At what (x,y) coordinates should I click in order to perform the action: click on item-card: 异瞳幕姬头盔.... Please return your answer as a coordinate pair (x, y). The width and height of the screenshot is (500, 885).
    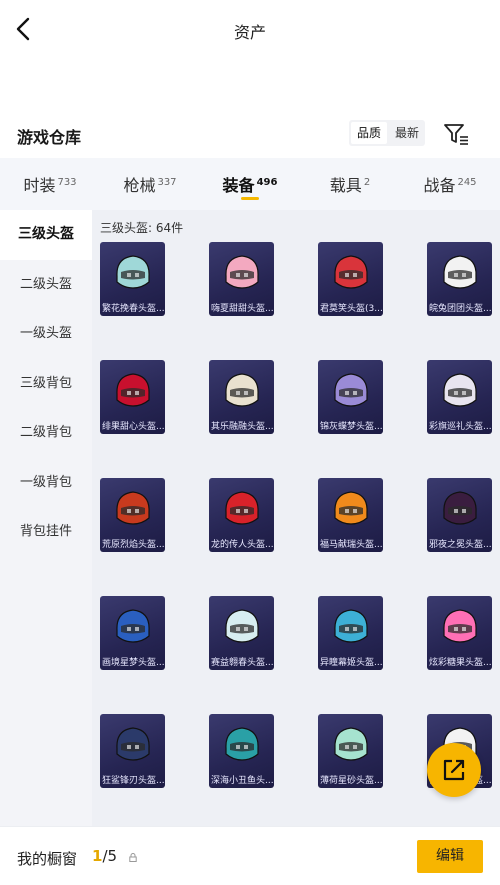
    Looking at the image, I should click on (350, 633).